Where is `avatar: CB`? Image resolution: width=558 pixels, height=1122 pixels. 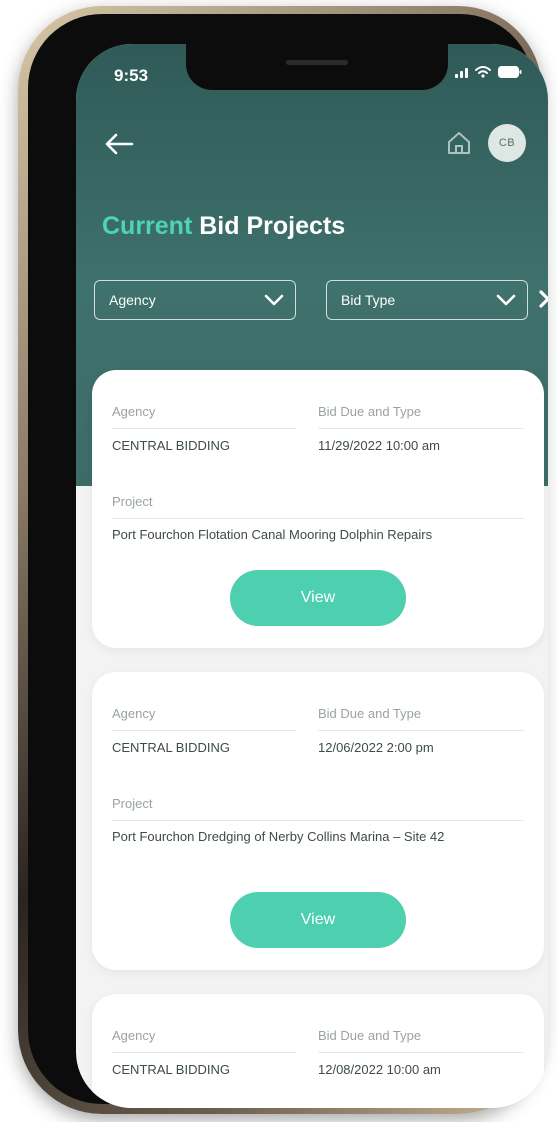 avatar: CB is located at coordinates (507, 143).